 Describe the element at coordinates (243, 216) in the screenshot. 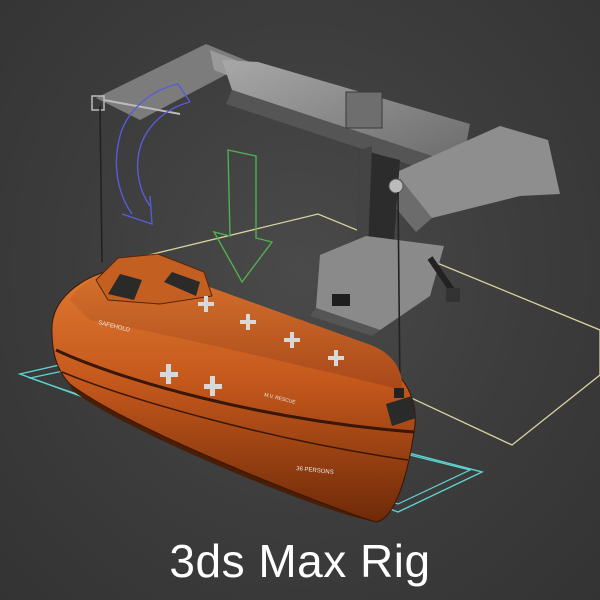

I see `move-arrow-icon` at that location.